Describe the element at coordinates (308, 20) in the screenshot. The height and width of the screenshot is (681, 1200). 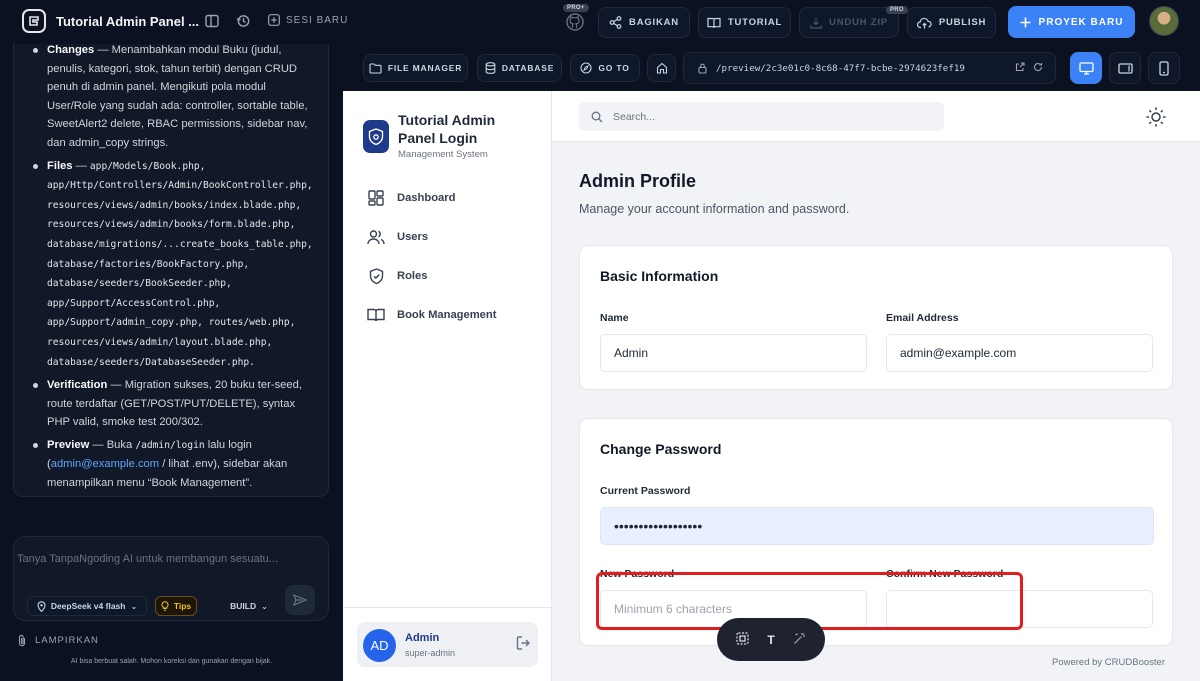
I see `new-session-button: SESI BARU` at that location.